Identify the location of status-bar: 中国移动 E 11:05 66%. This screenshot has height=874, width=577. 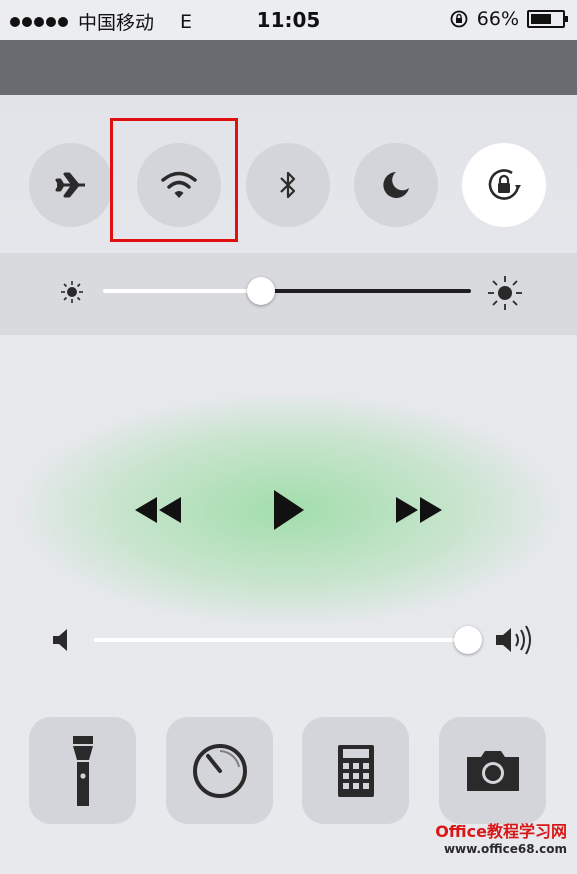
(288, 20).